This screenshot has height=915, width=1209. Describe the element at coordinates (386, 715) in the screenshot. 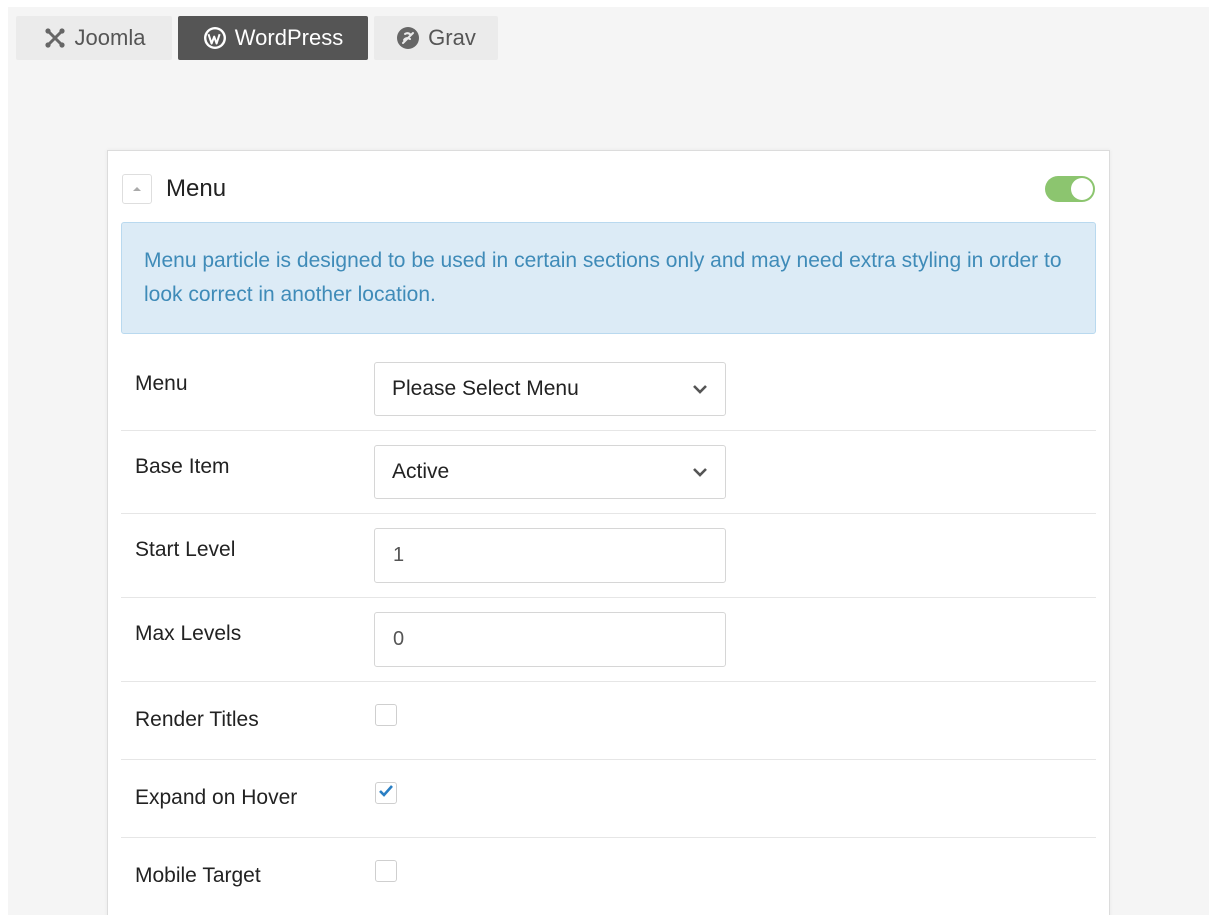

I see `render-titles-checkbox` at that location.